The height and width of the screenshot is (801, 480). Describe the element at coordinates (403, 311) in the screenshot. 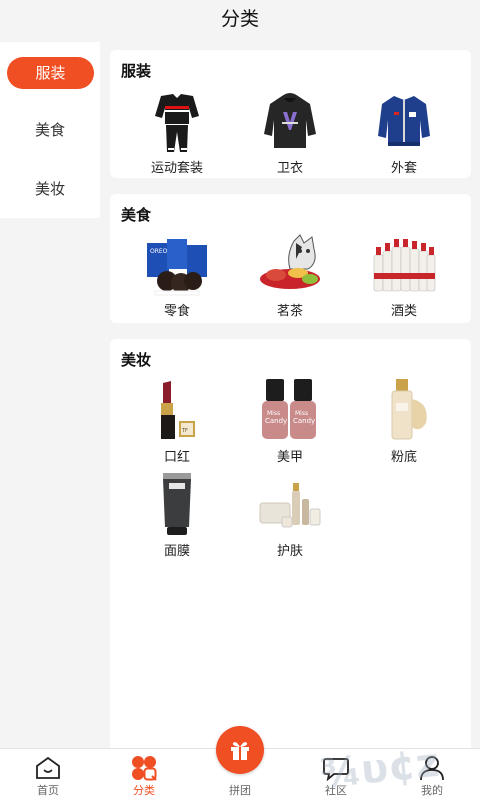

I see `category-label: 酒类` at that location.